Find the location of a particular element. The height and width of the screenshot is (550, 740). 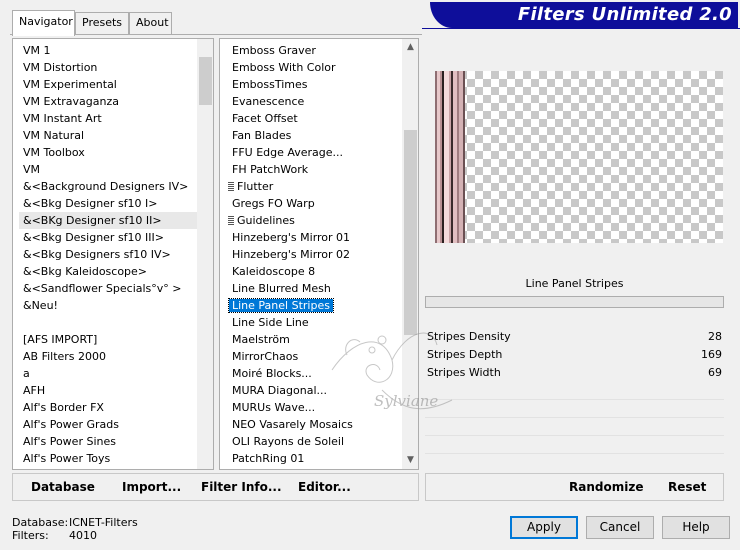

help-button-label: Help is located at coordinates (696, 527).